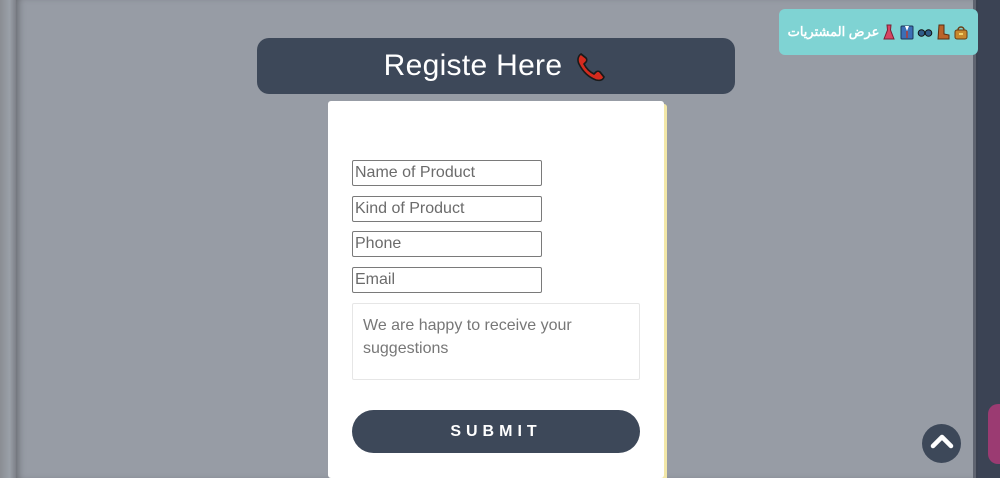 The width and height of the screenshot is (1000, 478). I want to click on view-purchases-label: عرض المشتريات, so click(833, 31).